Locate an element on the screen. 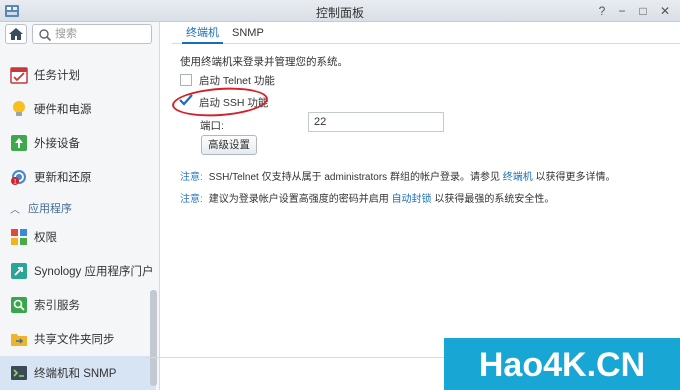  sidebar-item-indexing-service: 索引服务 is located at coordinates (78, 305).